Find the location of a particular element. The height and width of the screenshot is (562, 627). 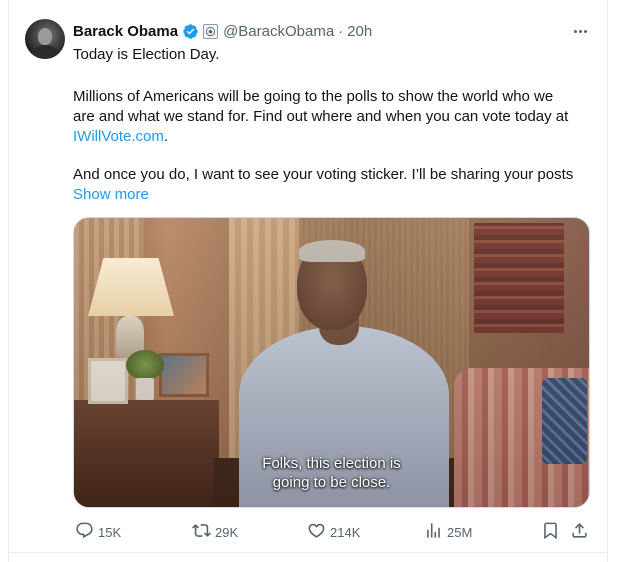

share-icon is located at coordinates (579, 532).